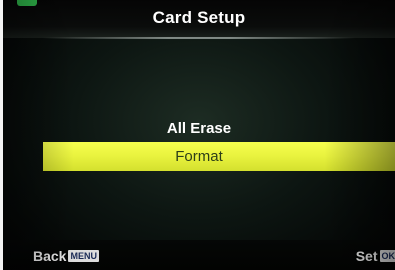 Image resolution: width=395 pixels, height=270 pixels. I want to click on menu-header: Card Setup, so click(199, 19).